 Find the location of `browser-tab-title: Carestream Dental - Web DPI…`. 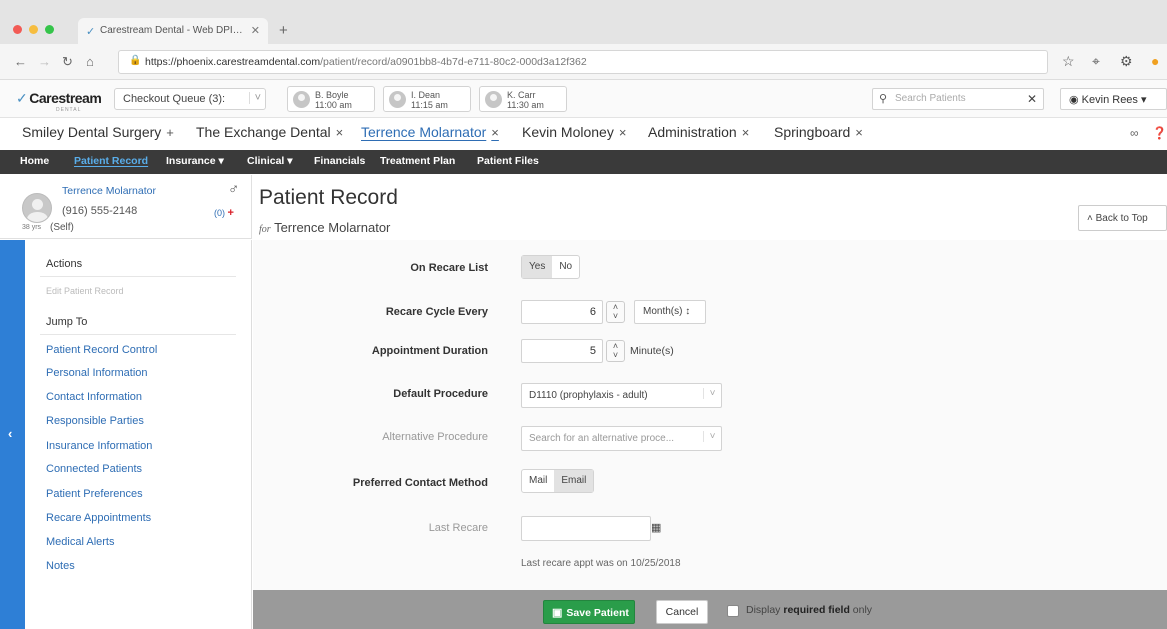

browser-tab-title: Carestream Dental - Web DPI… is located at coordinates (171, 30).